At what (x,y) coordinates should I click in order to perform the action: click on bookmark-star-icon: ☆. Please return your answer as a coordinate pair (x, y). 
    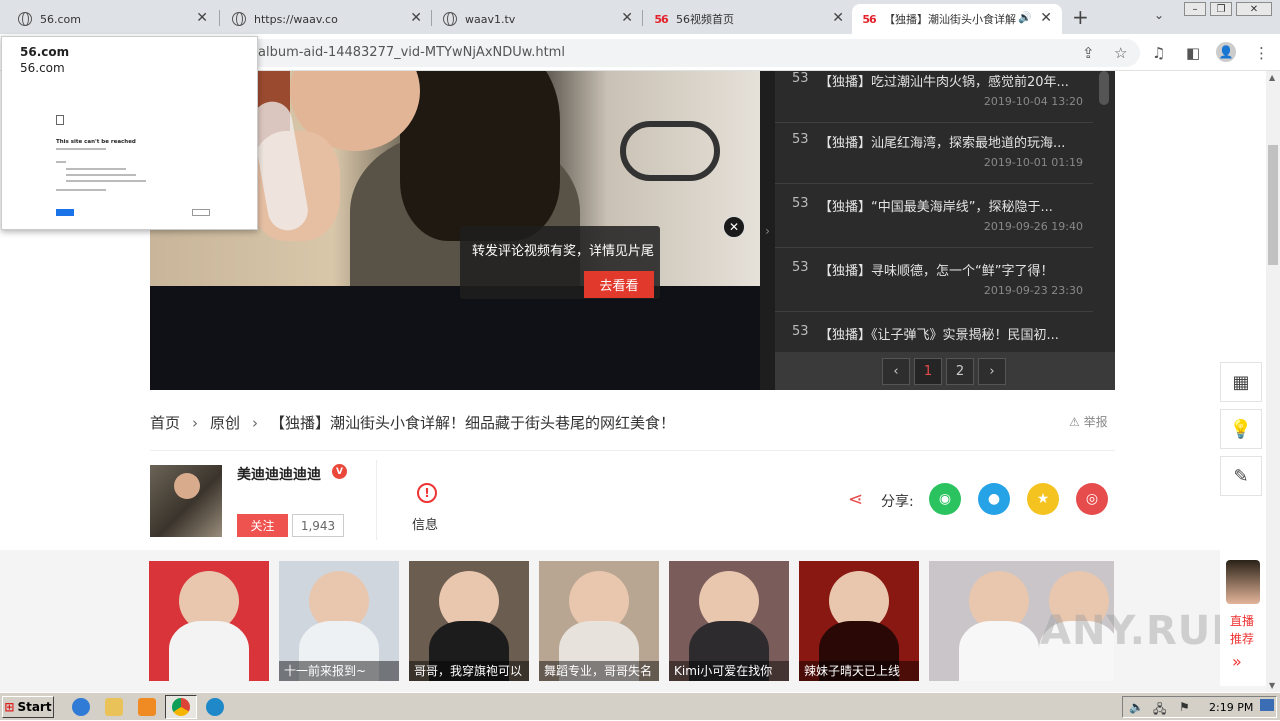
    Looking at the image, I should click on (1120, 53).